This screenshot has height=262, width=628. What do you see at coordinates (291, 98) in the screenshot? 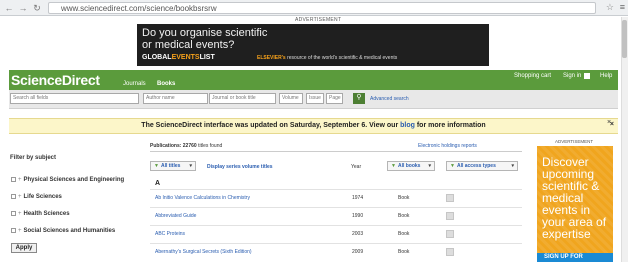
I see `volume-input: Volume` at bounding box center [291, 98].